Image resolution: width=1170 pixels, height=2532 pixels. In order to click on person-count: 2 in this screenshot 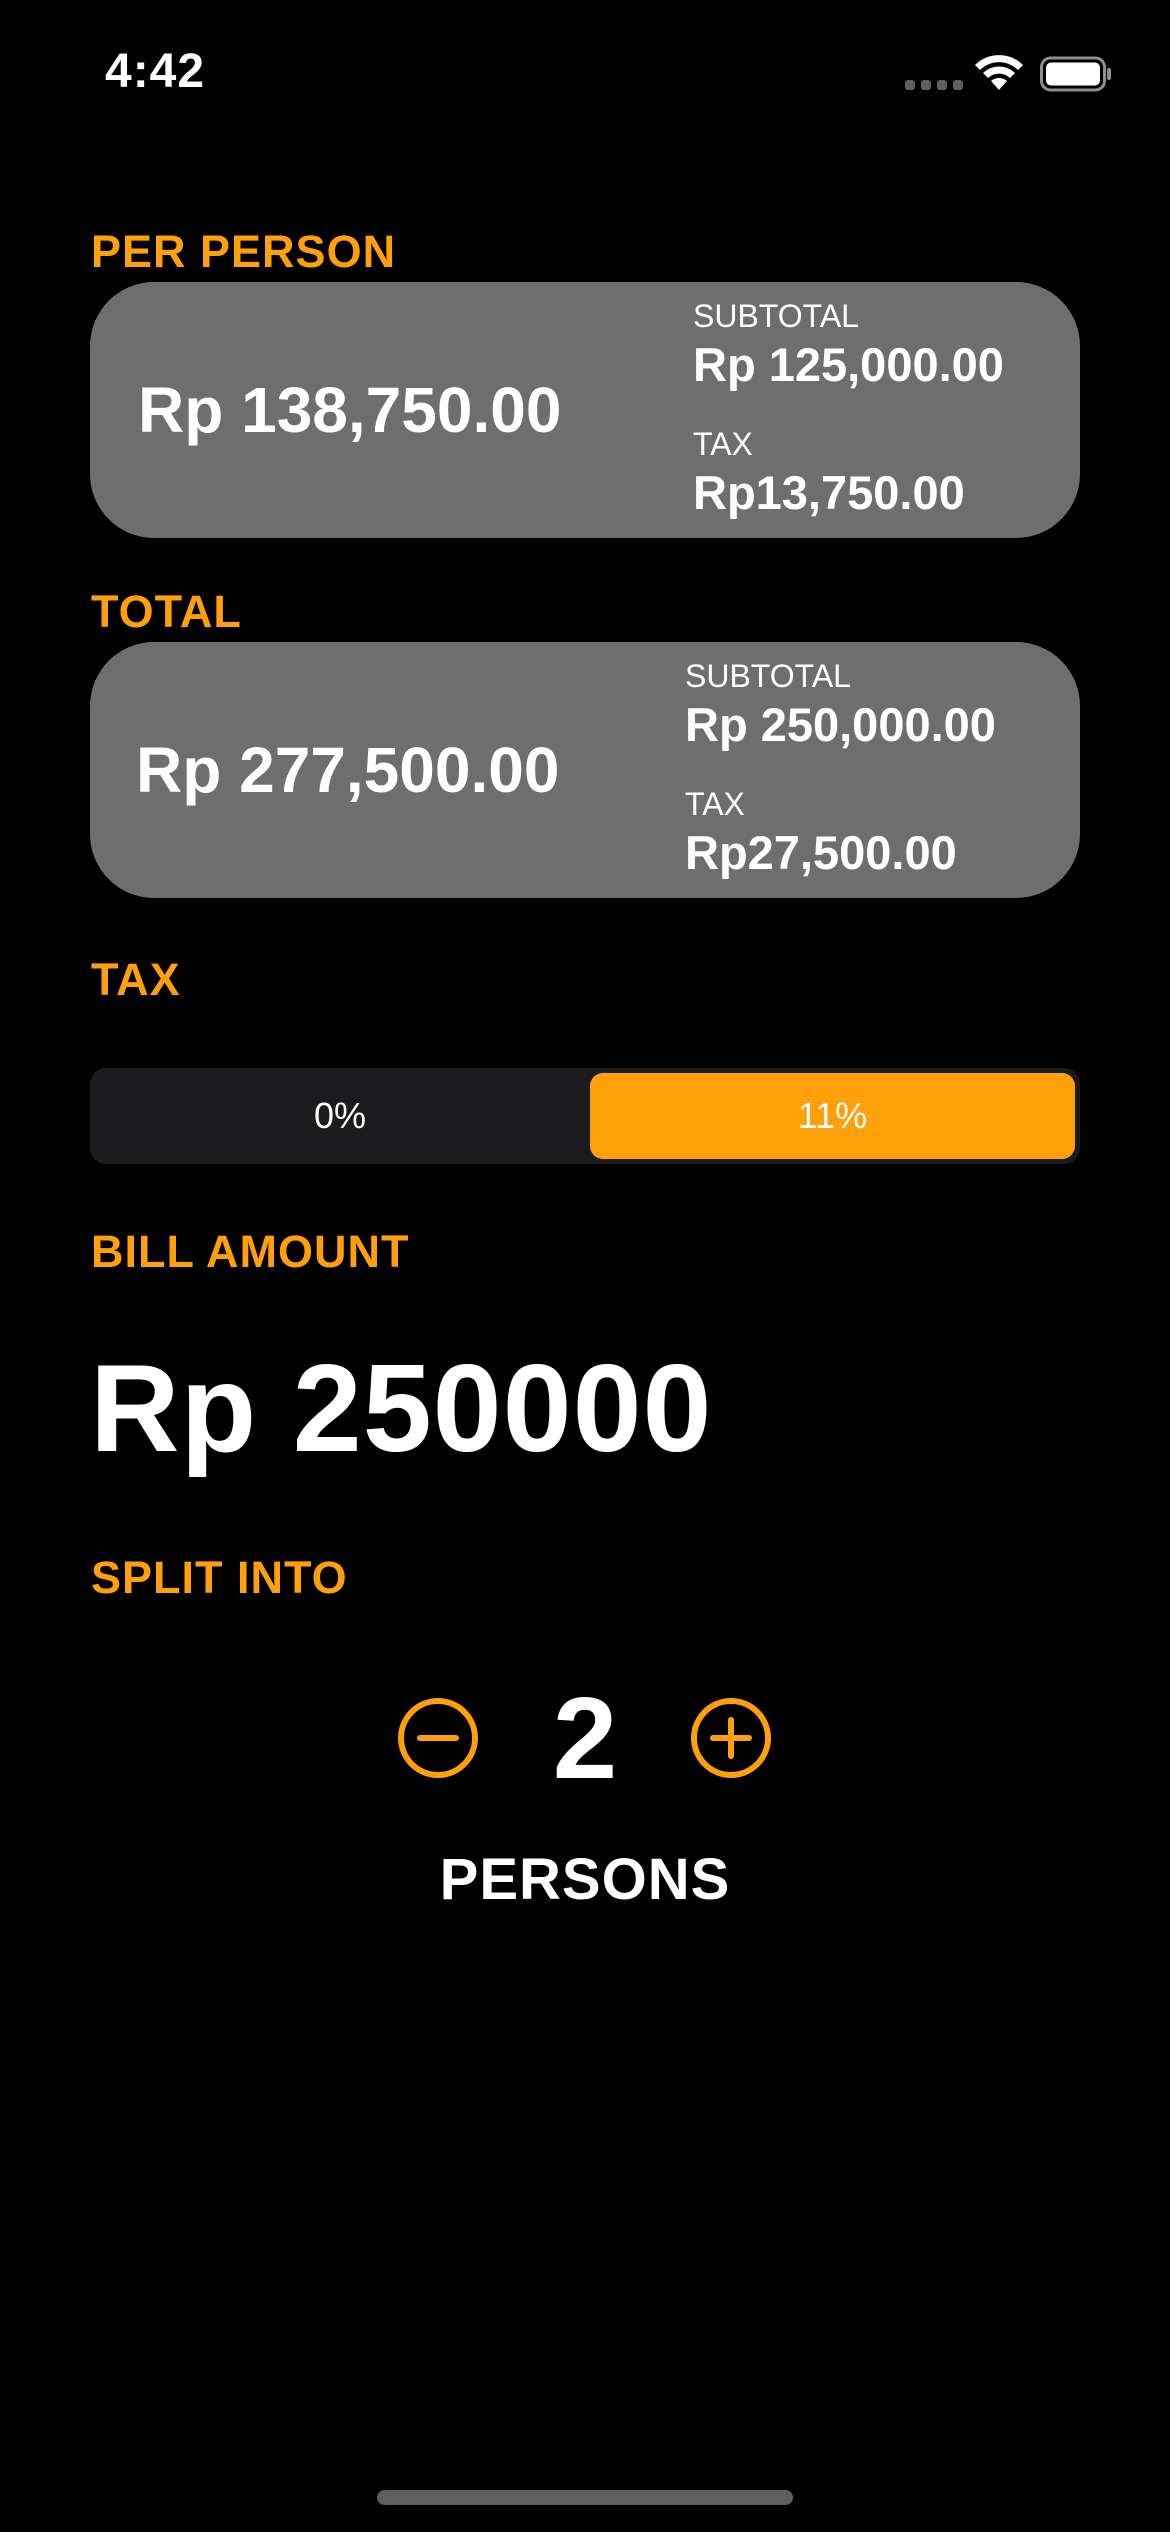, I will do `click(585, 1738)`.